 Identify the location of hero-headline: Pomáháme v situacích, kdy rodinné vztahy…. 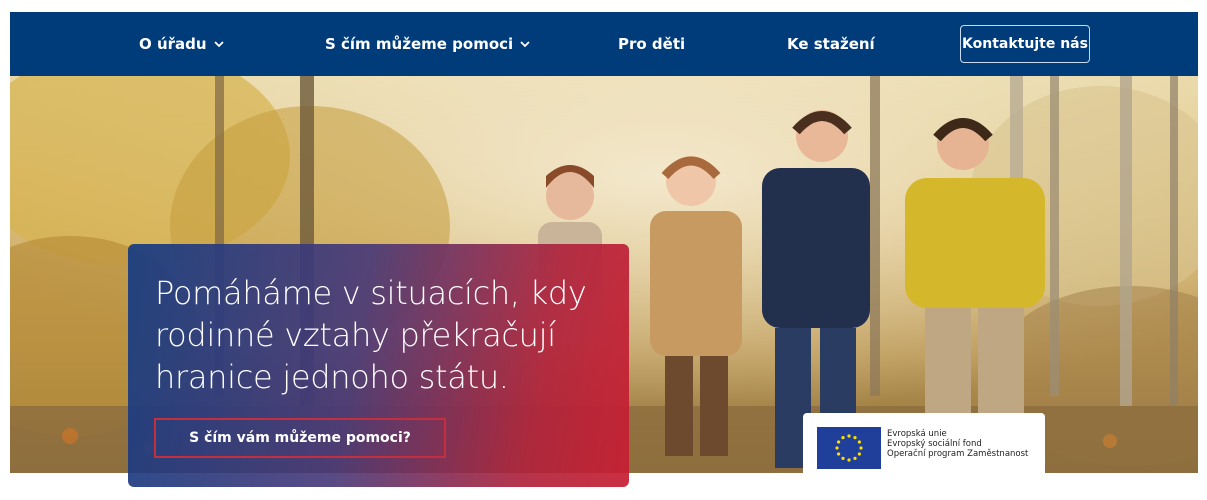
(371, 335).